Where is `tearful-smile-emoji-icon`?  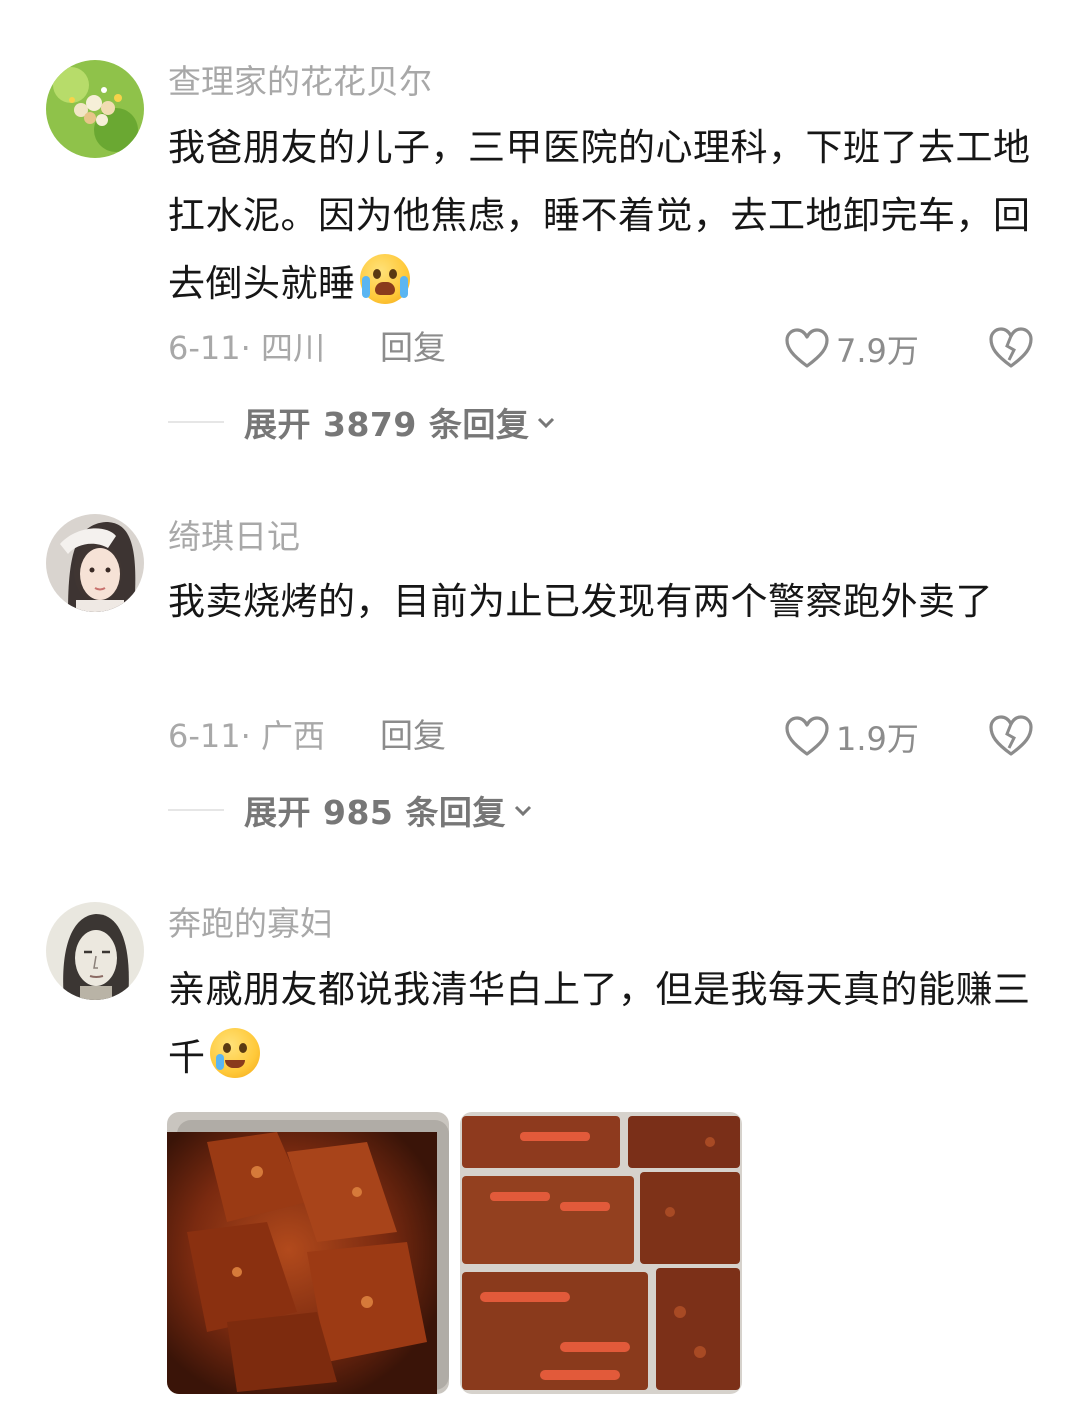 tearful-smile-emoji-icon is located at coordinates (234, 1053).